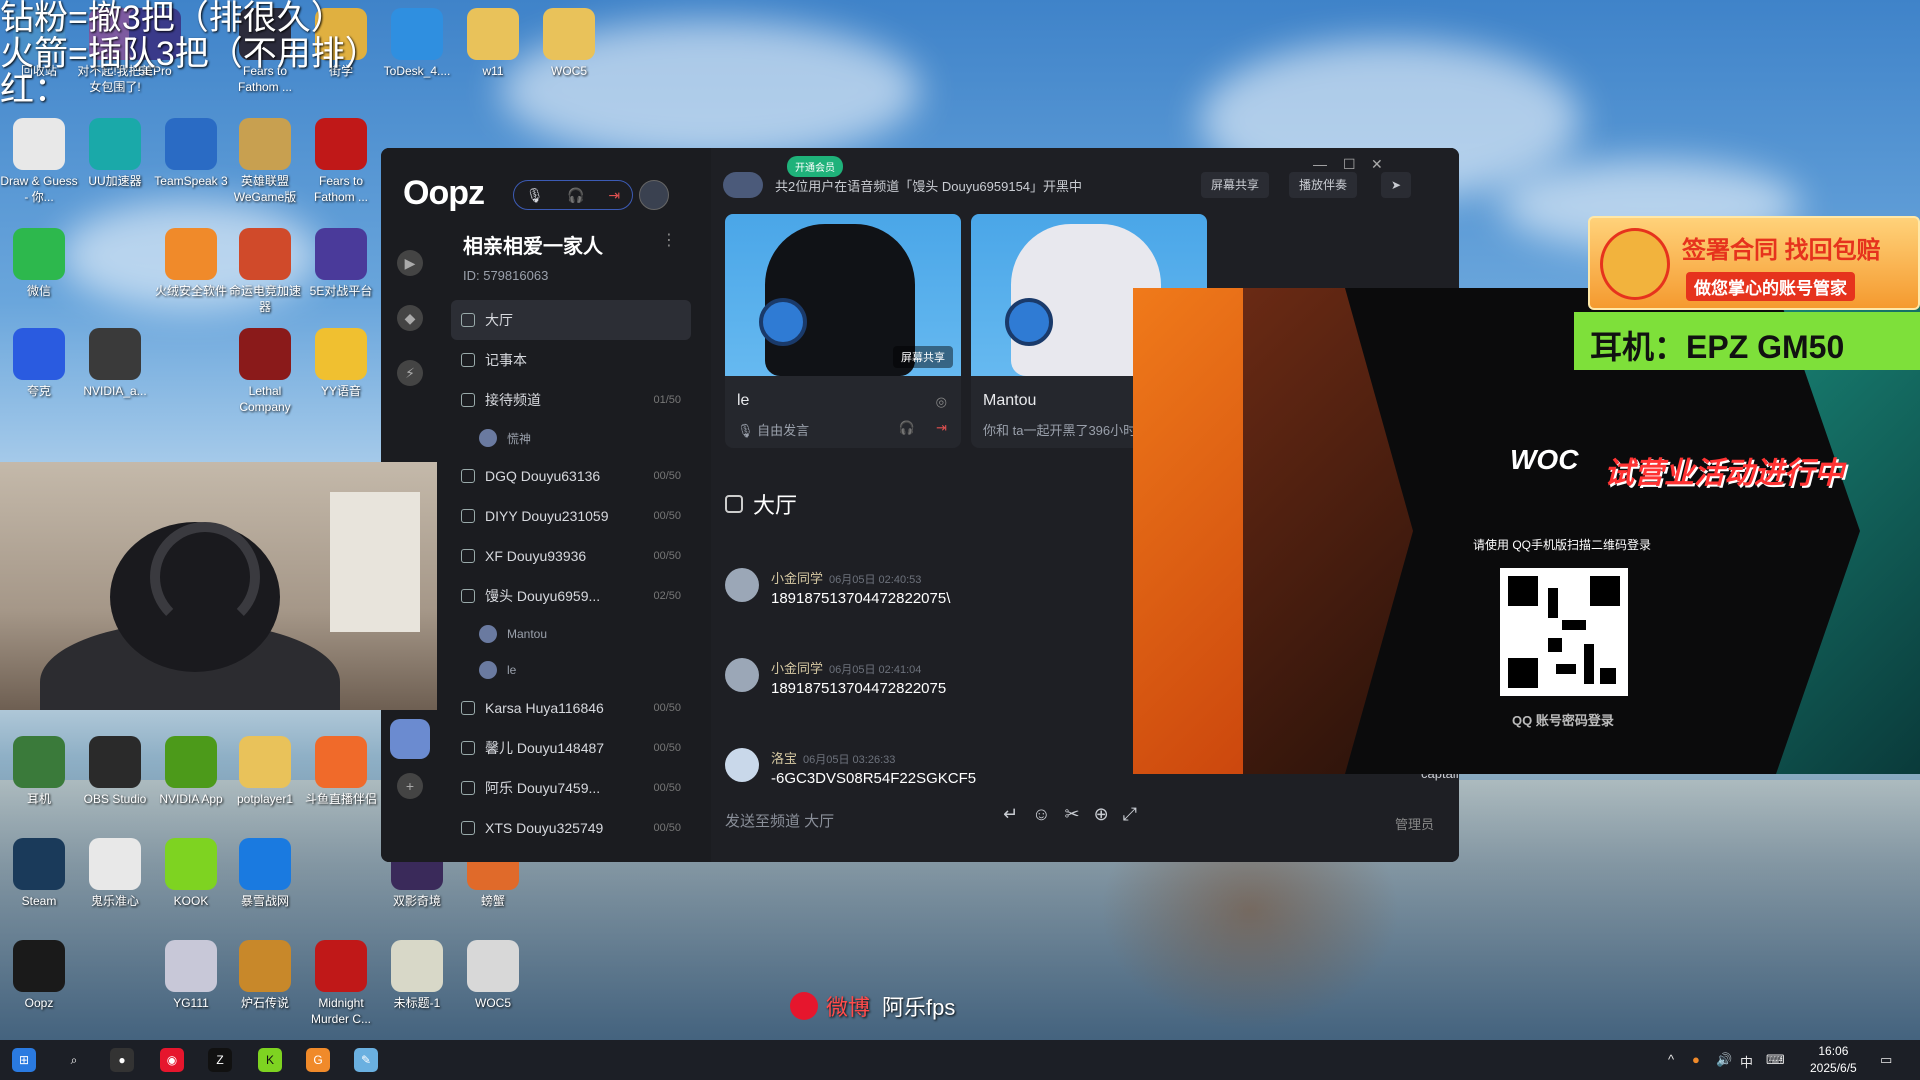  I want to click on send-icon: ➤, so click(1396, 185).